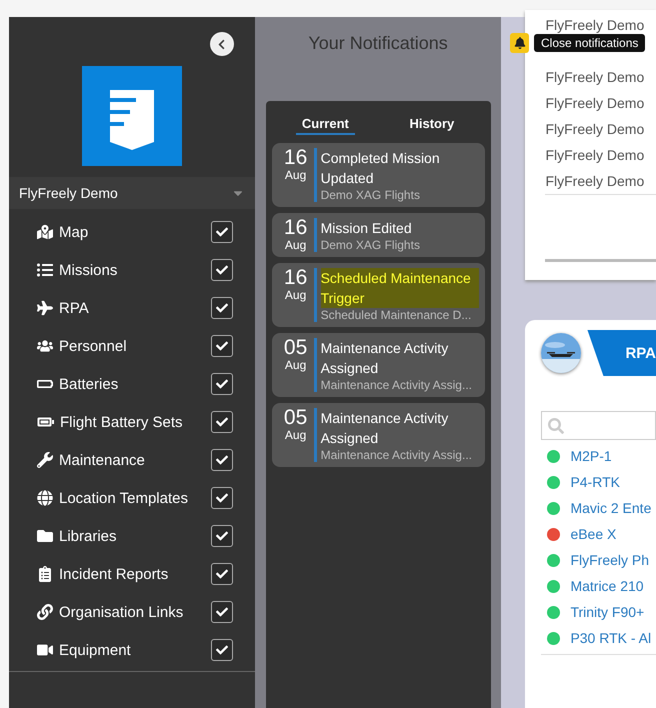 This screenshot has height=708, width=656. I want to click on menu-item: Batteries, so click(135, 384).